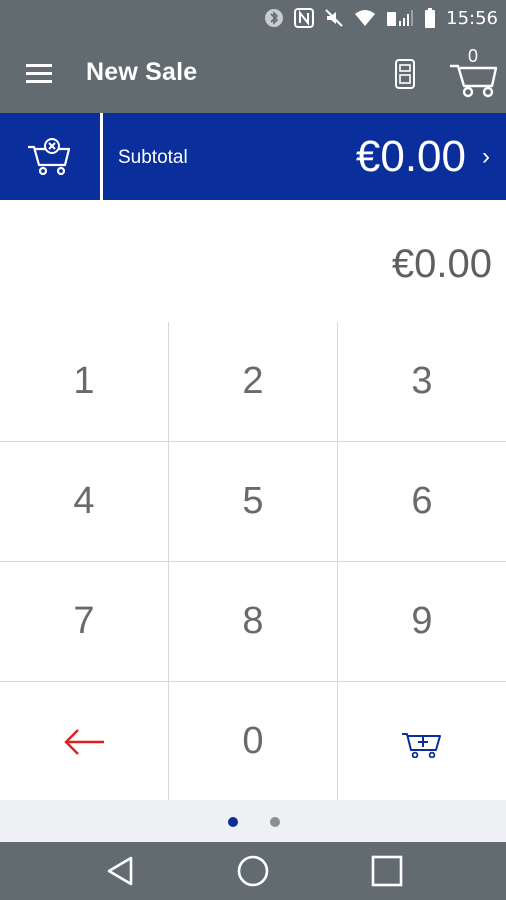  What do you see at coordinates (422, 501) in the screenshot?
I see `key-6: 6` at bounding box center [422, 501].